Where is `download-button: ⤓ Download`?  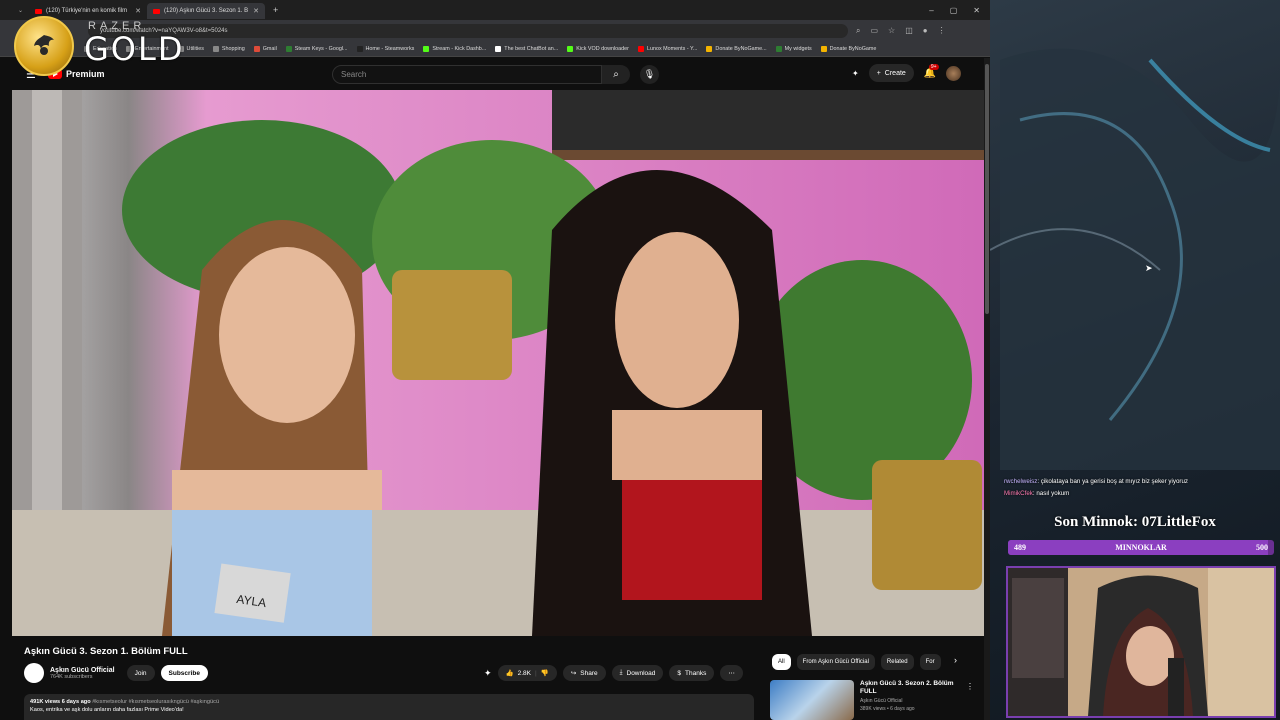
download-button: ⤓ Download is located at coordinates (637, 673).